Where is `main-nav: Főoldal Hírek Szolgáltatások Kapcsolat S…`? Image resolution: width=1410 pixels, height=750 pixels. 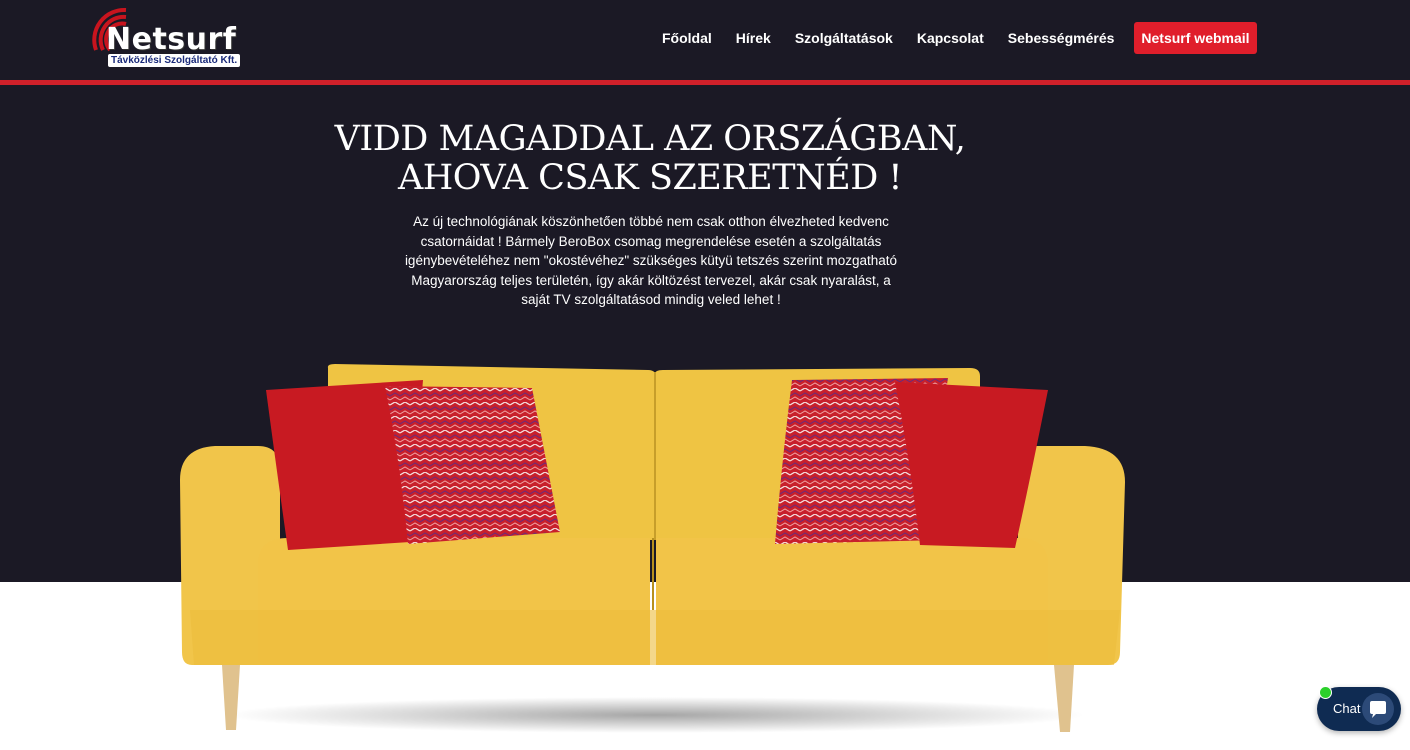
main-nav: Főoldal Hírek Szolgáltatások Kapcsolat S… is located at coordinates (953, 38).